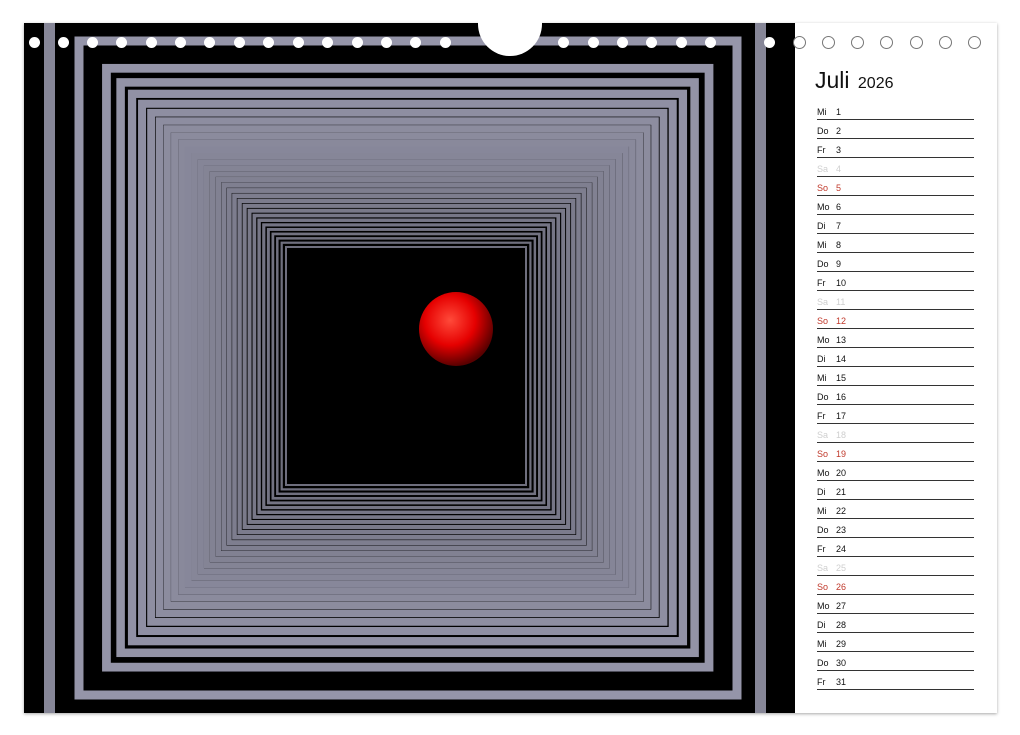 The height and width of the screenshot is (735, 1020). What do you see at coordinates (841, 359) in the screenshot?
I see `day-number: 14` at bounding box center [841, 359].